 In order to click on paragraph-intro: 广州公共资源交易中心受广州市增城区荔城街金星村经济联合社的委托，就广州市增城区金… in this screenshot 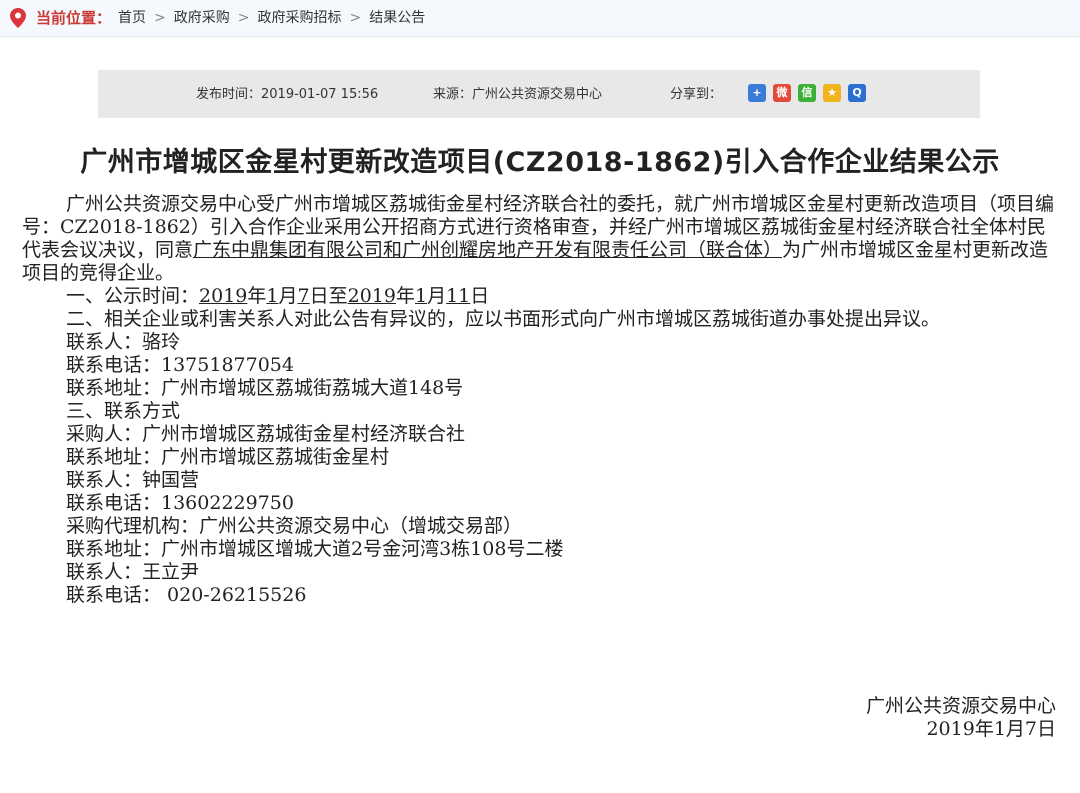, I will do `click(540, 239)`.